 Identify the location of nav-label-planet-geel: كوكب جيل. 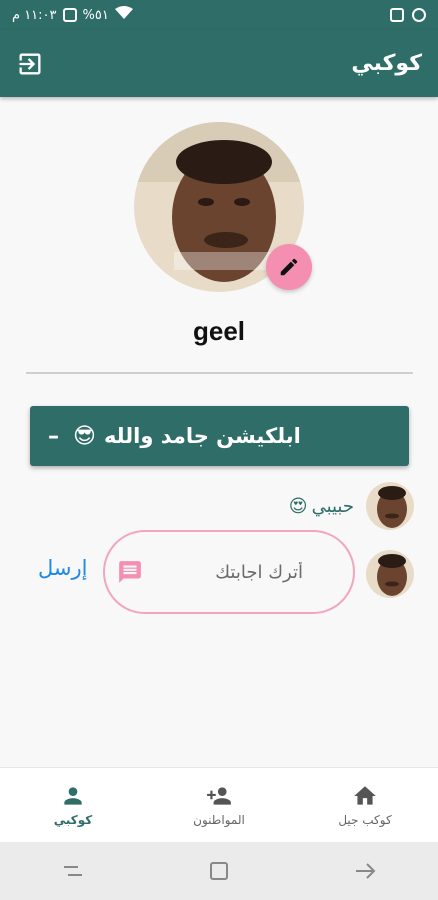
(365, 820).